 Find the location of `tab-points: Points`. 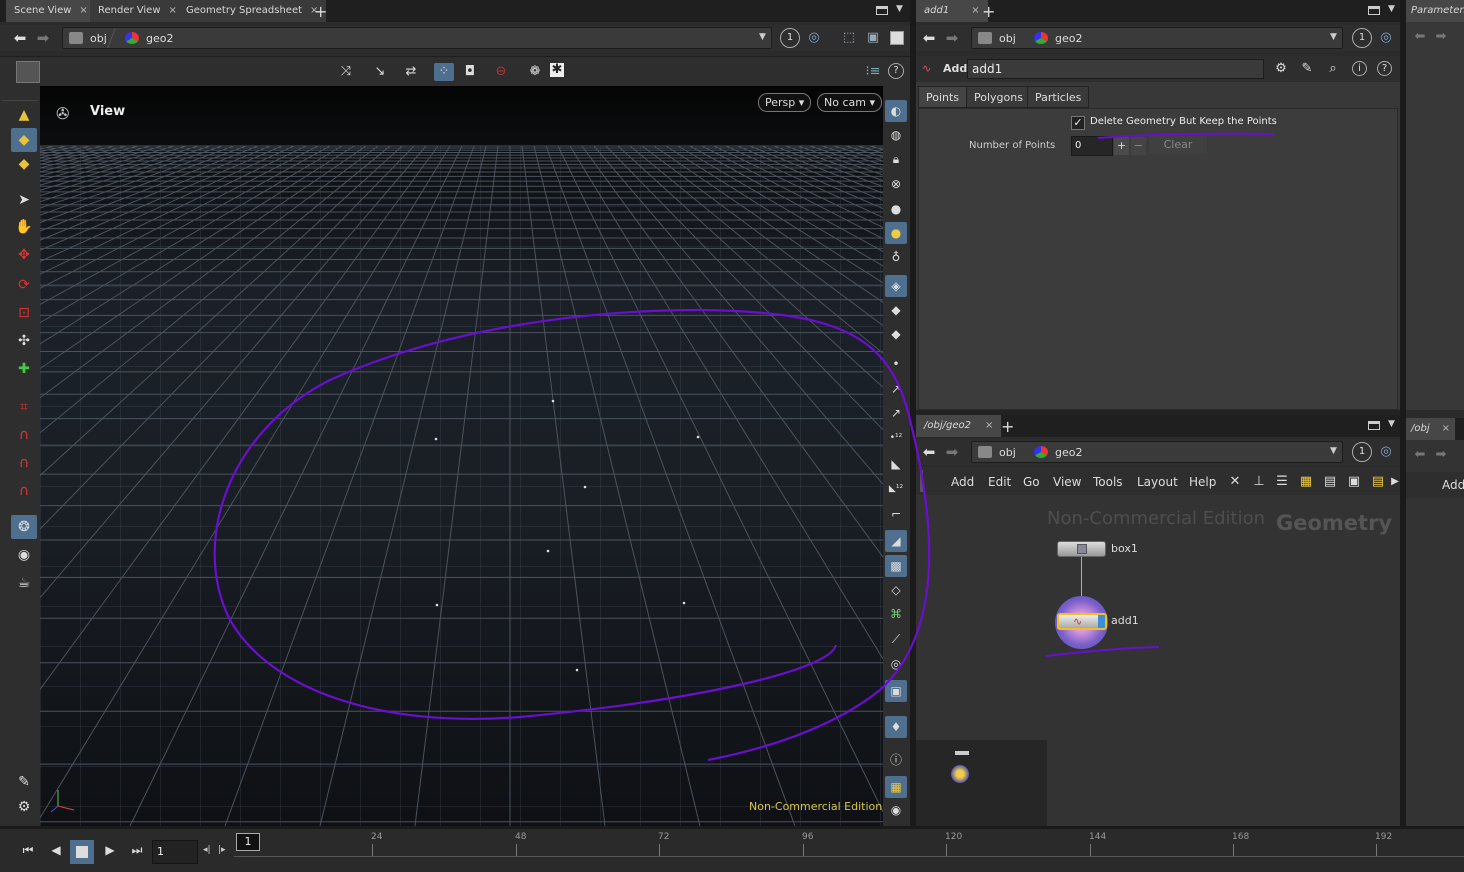

tab-points: Points is located at coordinates (943, 97).